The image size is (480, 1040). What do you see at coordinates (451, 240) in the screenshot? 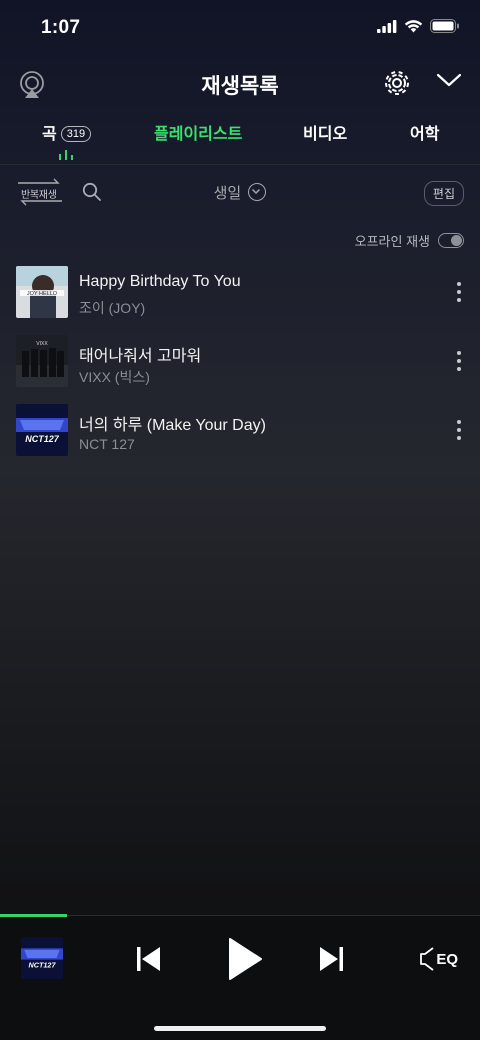
I see `toggle-switch` at bounding box center [451, 240].